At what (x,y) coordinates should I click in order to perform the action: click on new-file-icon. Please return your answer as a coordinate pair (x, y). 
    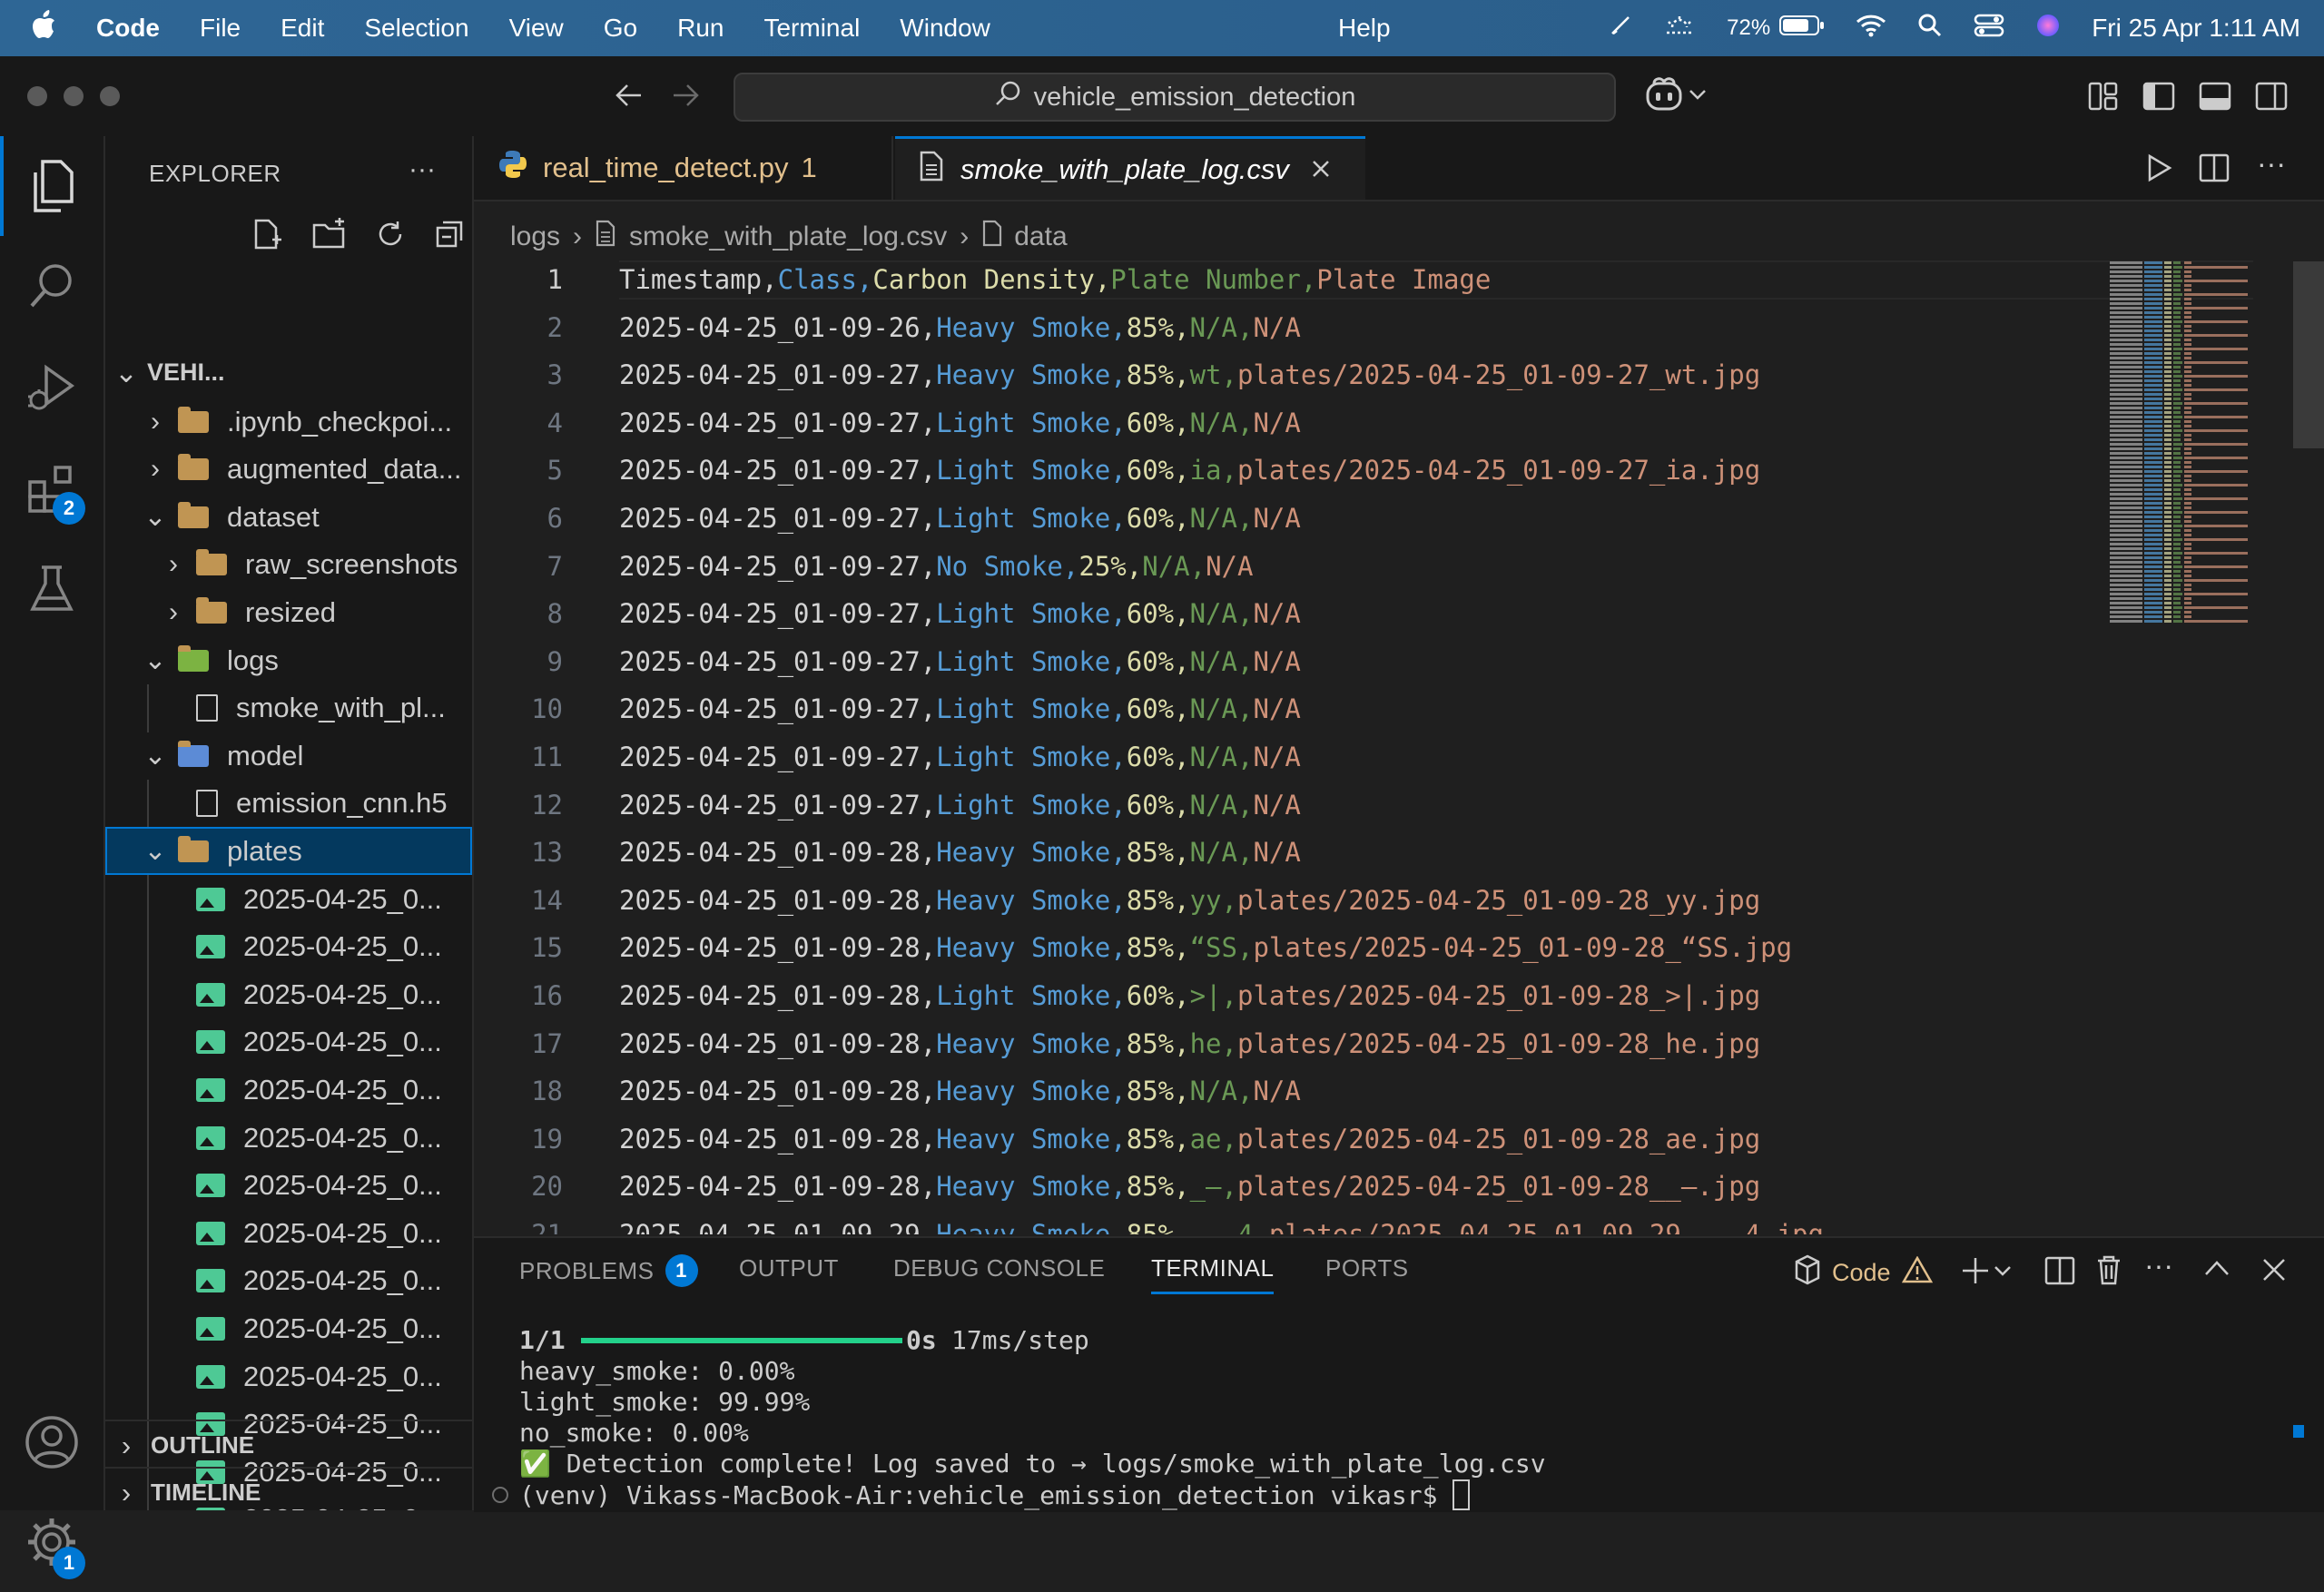
    Looking at the image, I should click on (267, 236).